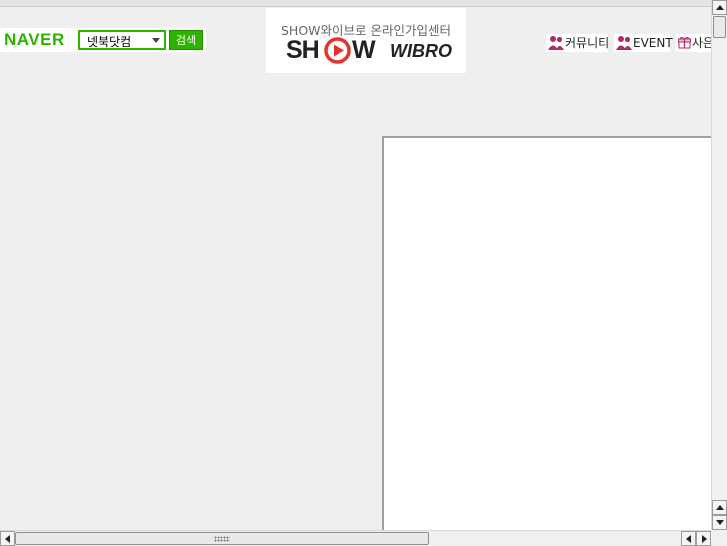 This screenshot has height=546, width=727. I want to click on window-top-edge, so click(355, 3).